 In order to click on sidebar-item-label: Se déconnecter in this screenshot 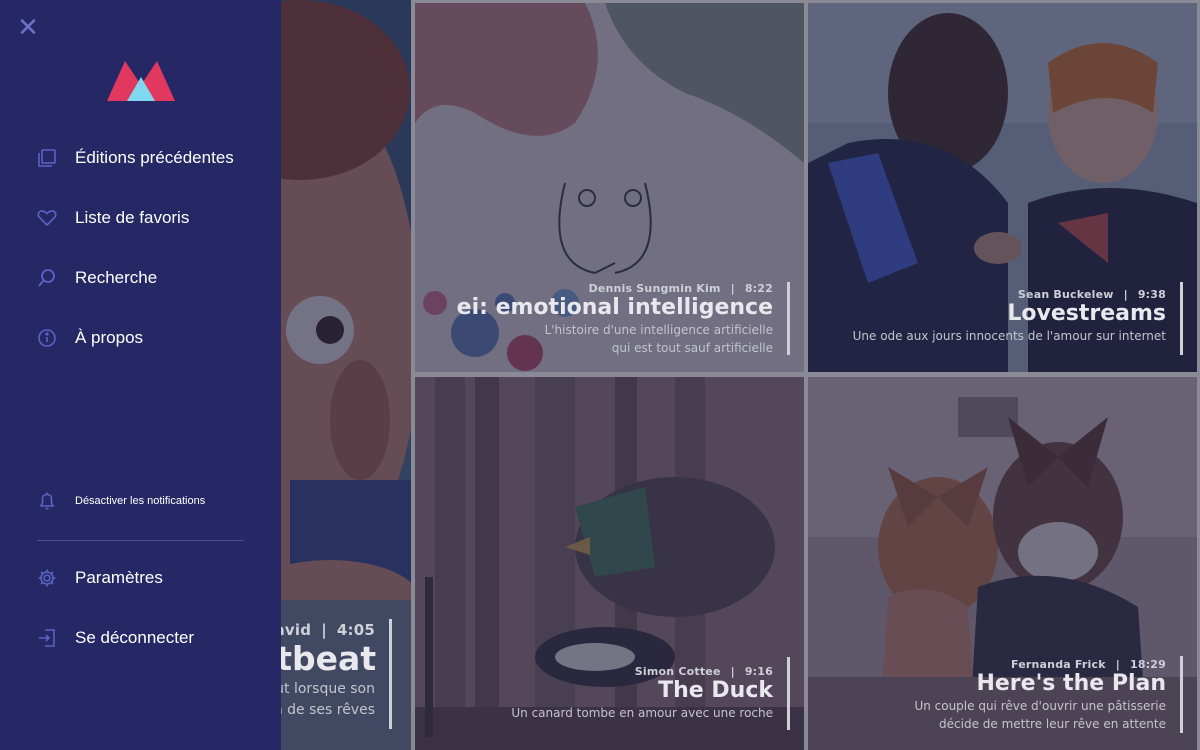, I will do `click(135, 637)`.